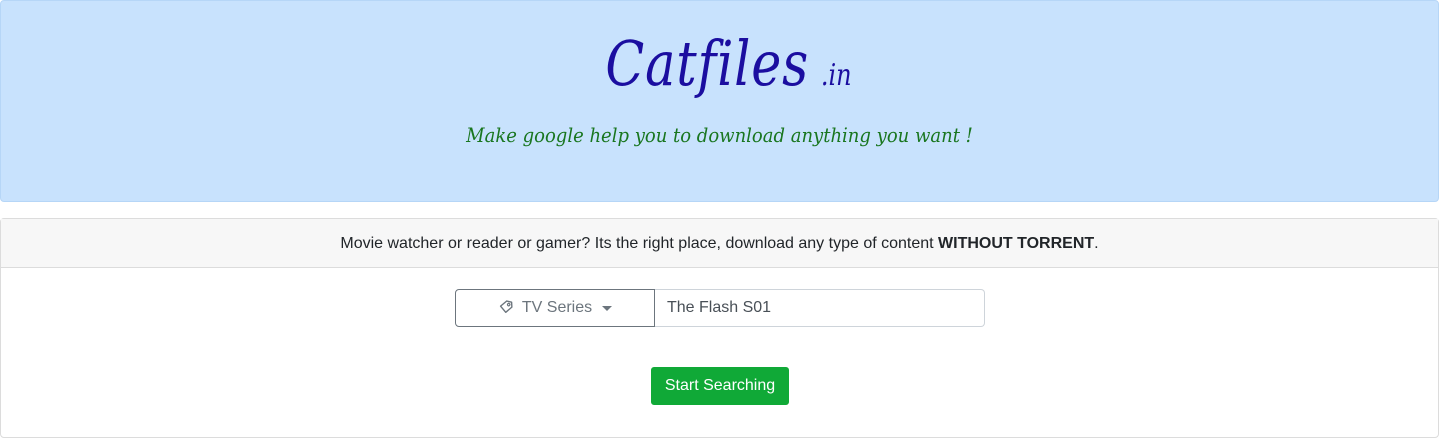 Image resolution: width=1439 pixels, height=438 pixels. What do you see at coordinates (720, 386) in the screenshot?
I see `start-searching-button: Start Searching` at bounding box center [720, 386].